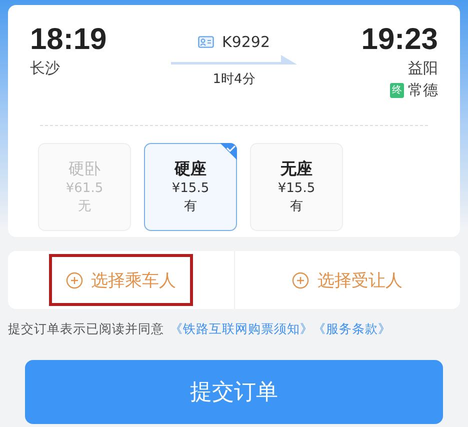 The image size is (468, 427). Describe the element at coordinates (352, 329) in the screenshot. I see `terms-link: 《服务条款》` at that location.